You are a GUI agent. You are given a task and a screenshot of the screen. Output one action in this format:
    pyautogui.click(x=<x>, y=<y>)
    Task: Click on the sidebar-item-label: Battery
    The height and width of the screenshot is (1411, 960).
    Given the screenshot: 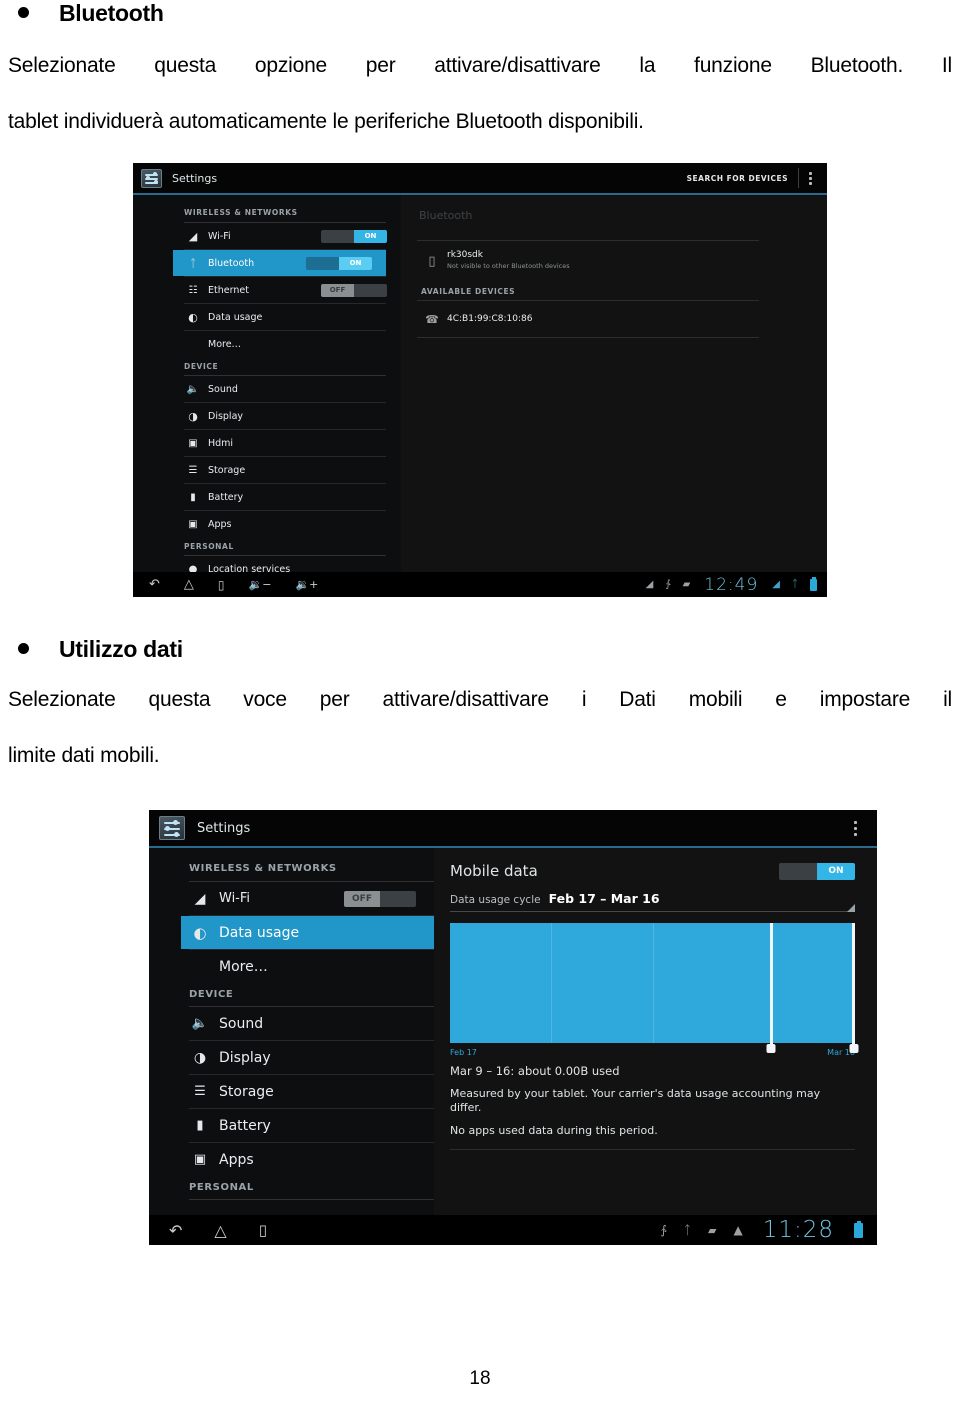 What is the action you would take?
    pyautogui.click(x=226, y=497)
    